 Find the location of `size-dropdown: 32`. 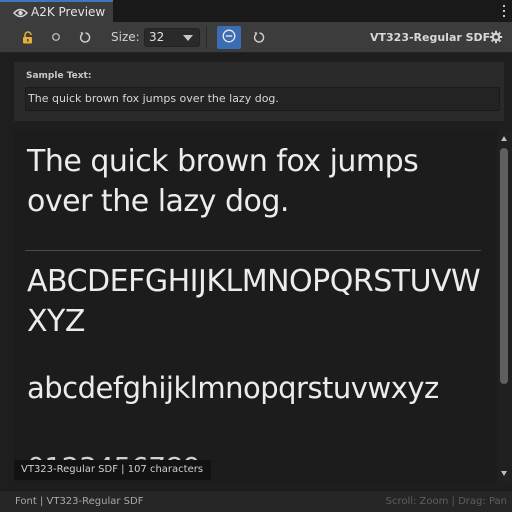

size-dropdown: 32 is located at coordinates (172, 37).